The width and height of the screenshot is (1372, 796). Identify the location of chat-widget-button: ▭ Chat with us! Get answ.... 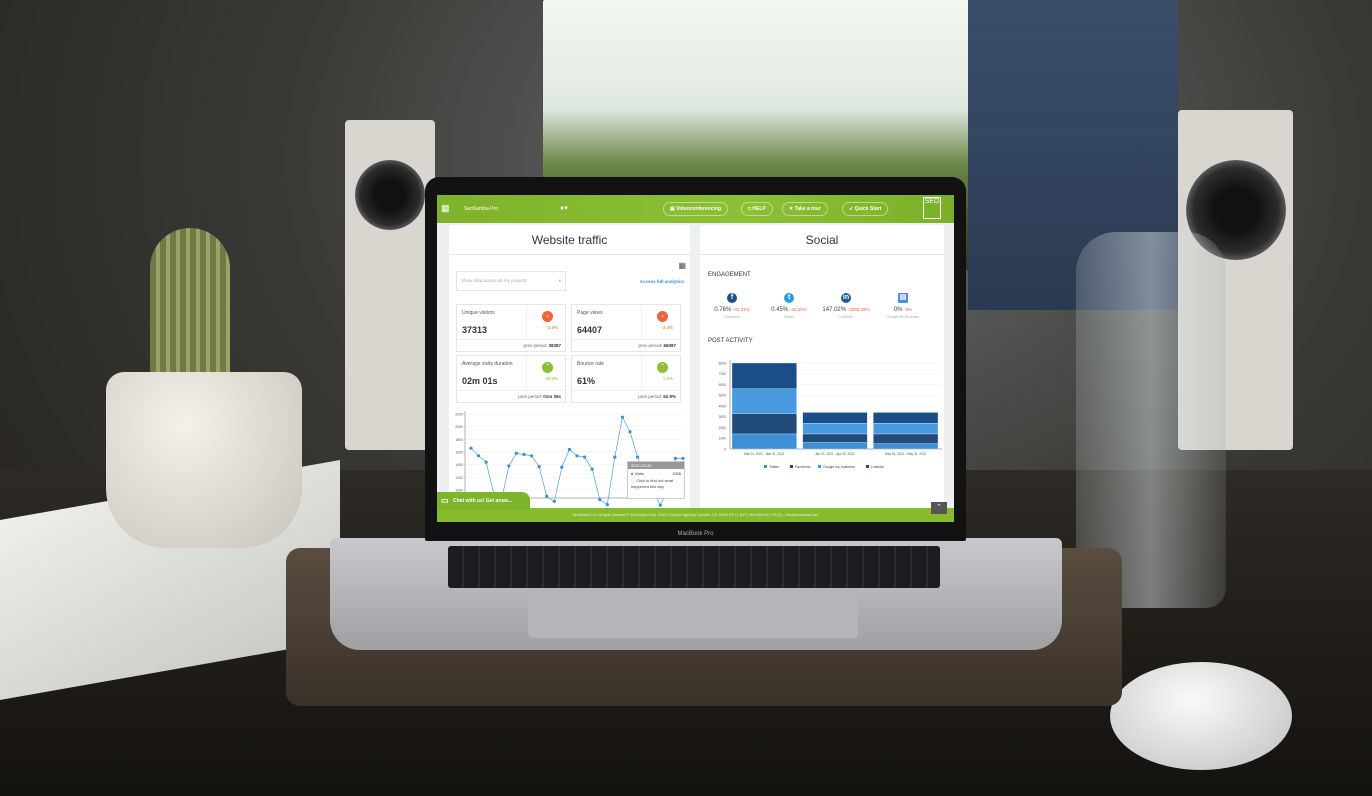
(483, 501).